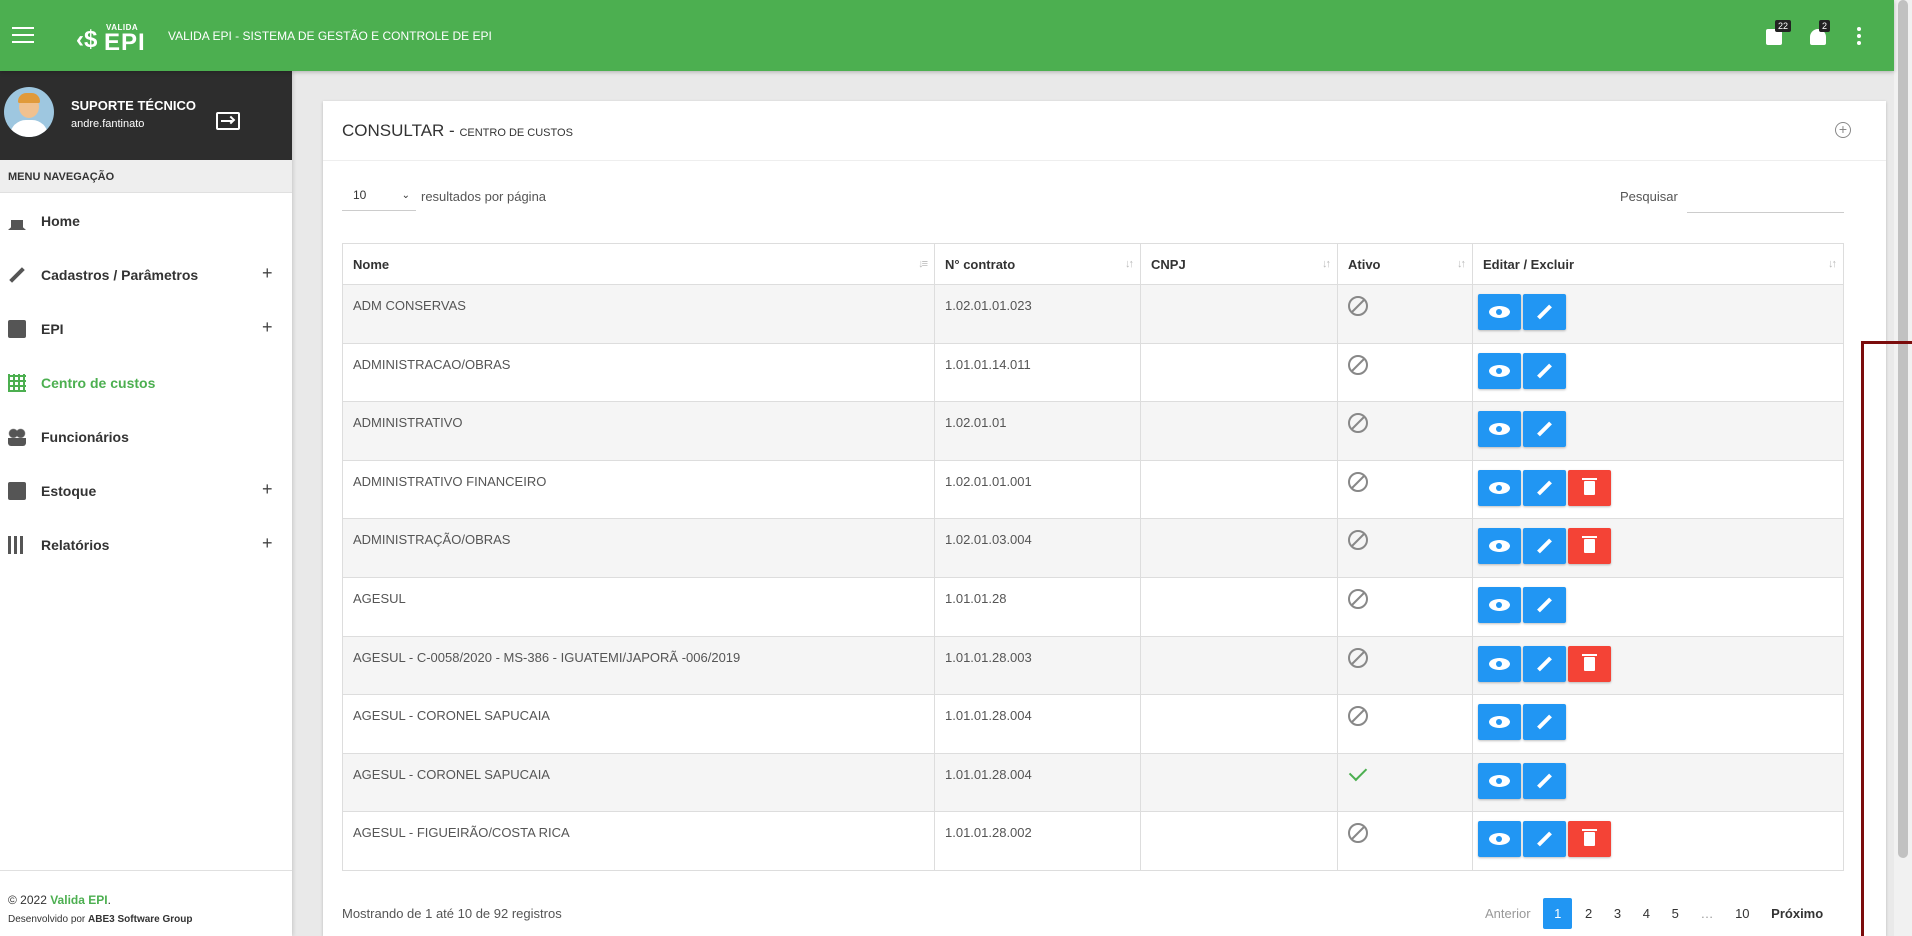 Image resolution: width=1912 pixels, height=936 pixels. Describe the element at coordinates (1617, 913) in the screenshot. I see `pagination-page-3: 3` at that location.